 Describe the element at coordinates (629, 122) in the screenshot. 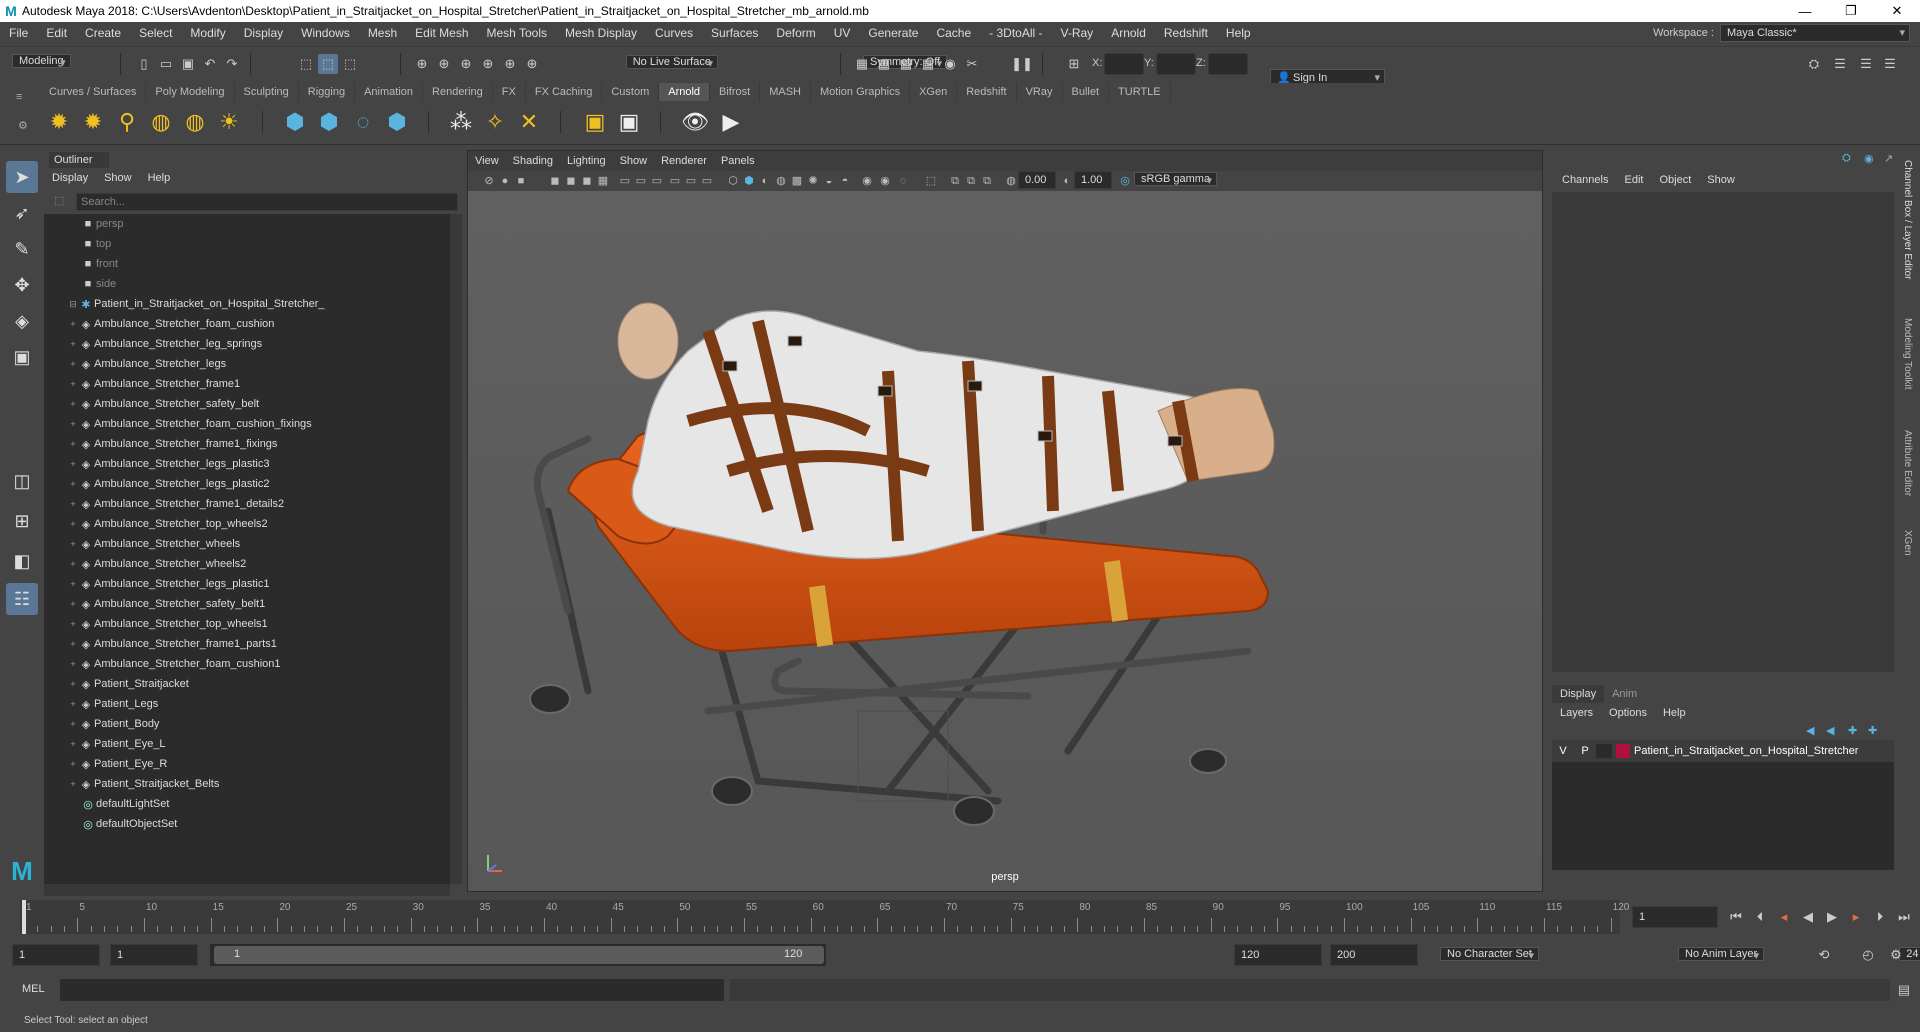

I see `light-editor-icon: ▣` at that location.